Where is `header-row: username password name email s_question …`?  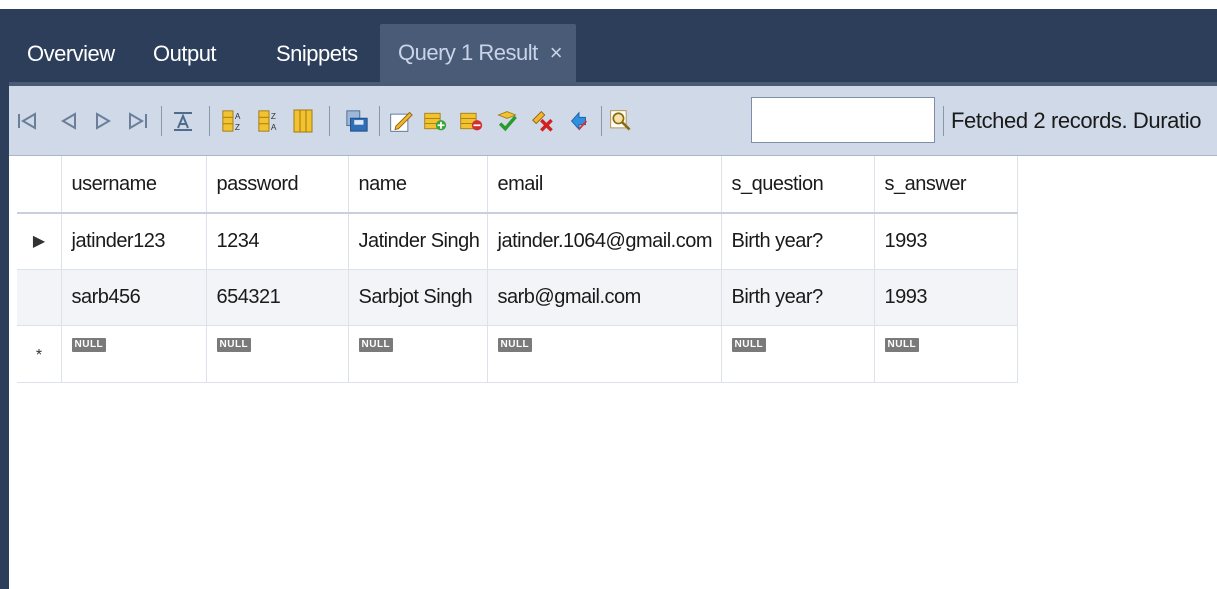 header-row: username password name email s_question … is located at coordinates (517, 185).